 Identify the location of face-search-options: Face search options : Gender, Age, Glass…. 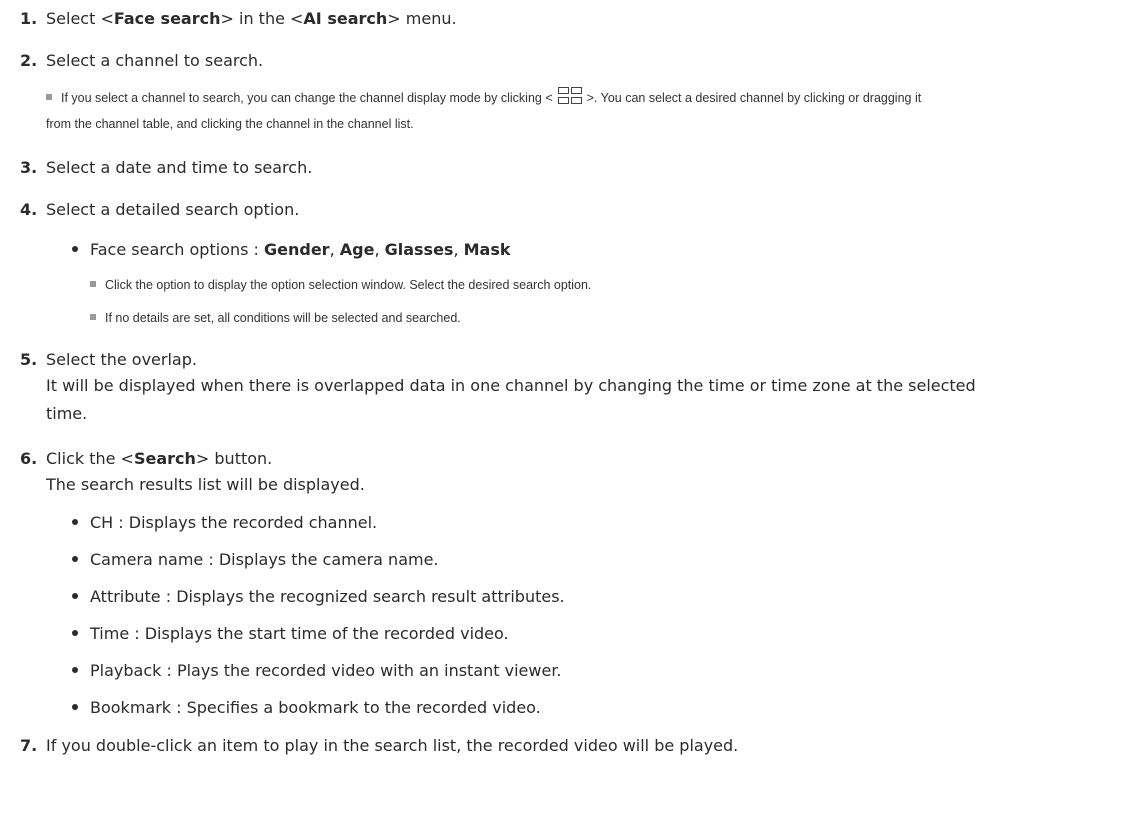
(291, 250).